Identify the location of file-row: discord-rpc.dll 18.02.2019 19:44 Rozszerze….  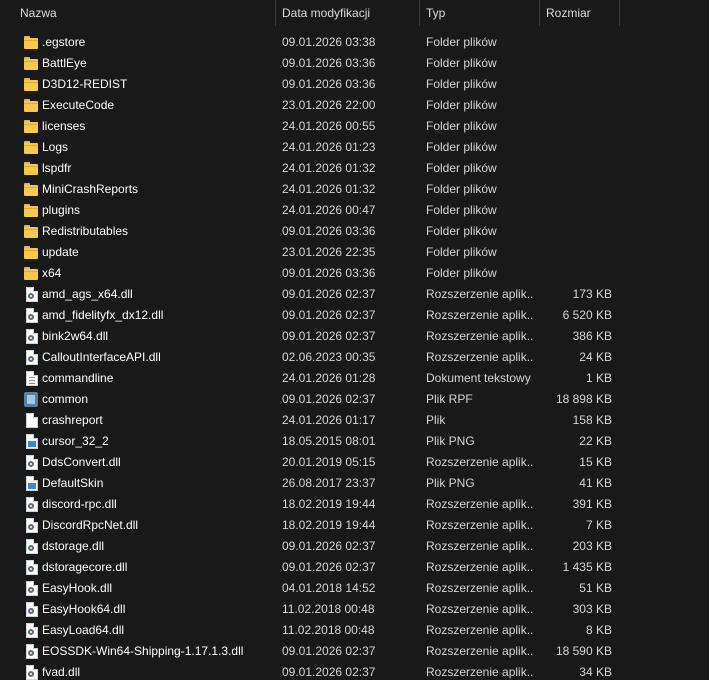
(354, 504).